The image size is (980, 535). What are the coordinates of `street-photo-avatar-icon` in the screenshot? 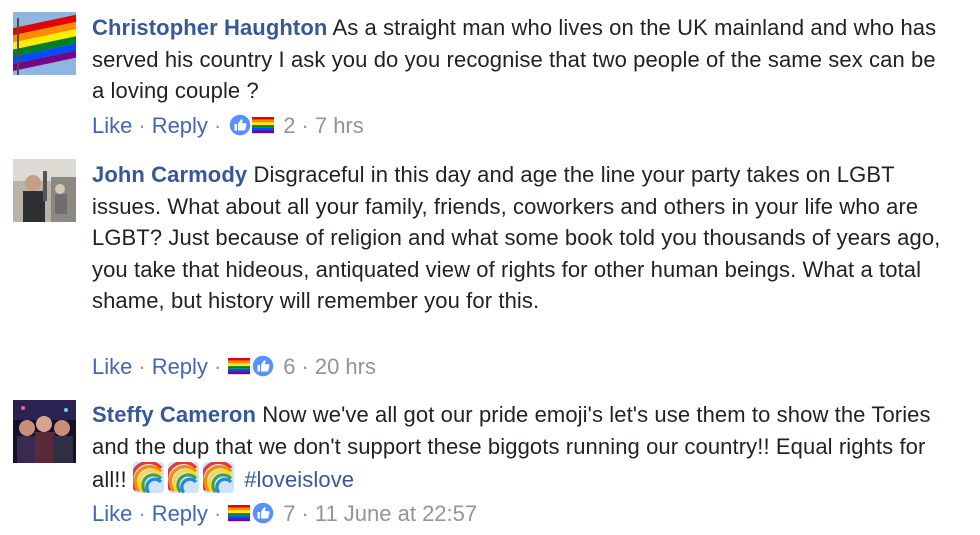 It's located at (44, 190).